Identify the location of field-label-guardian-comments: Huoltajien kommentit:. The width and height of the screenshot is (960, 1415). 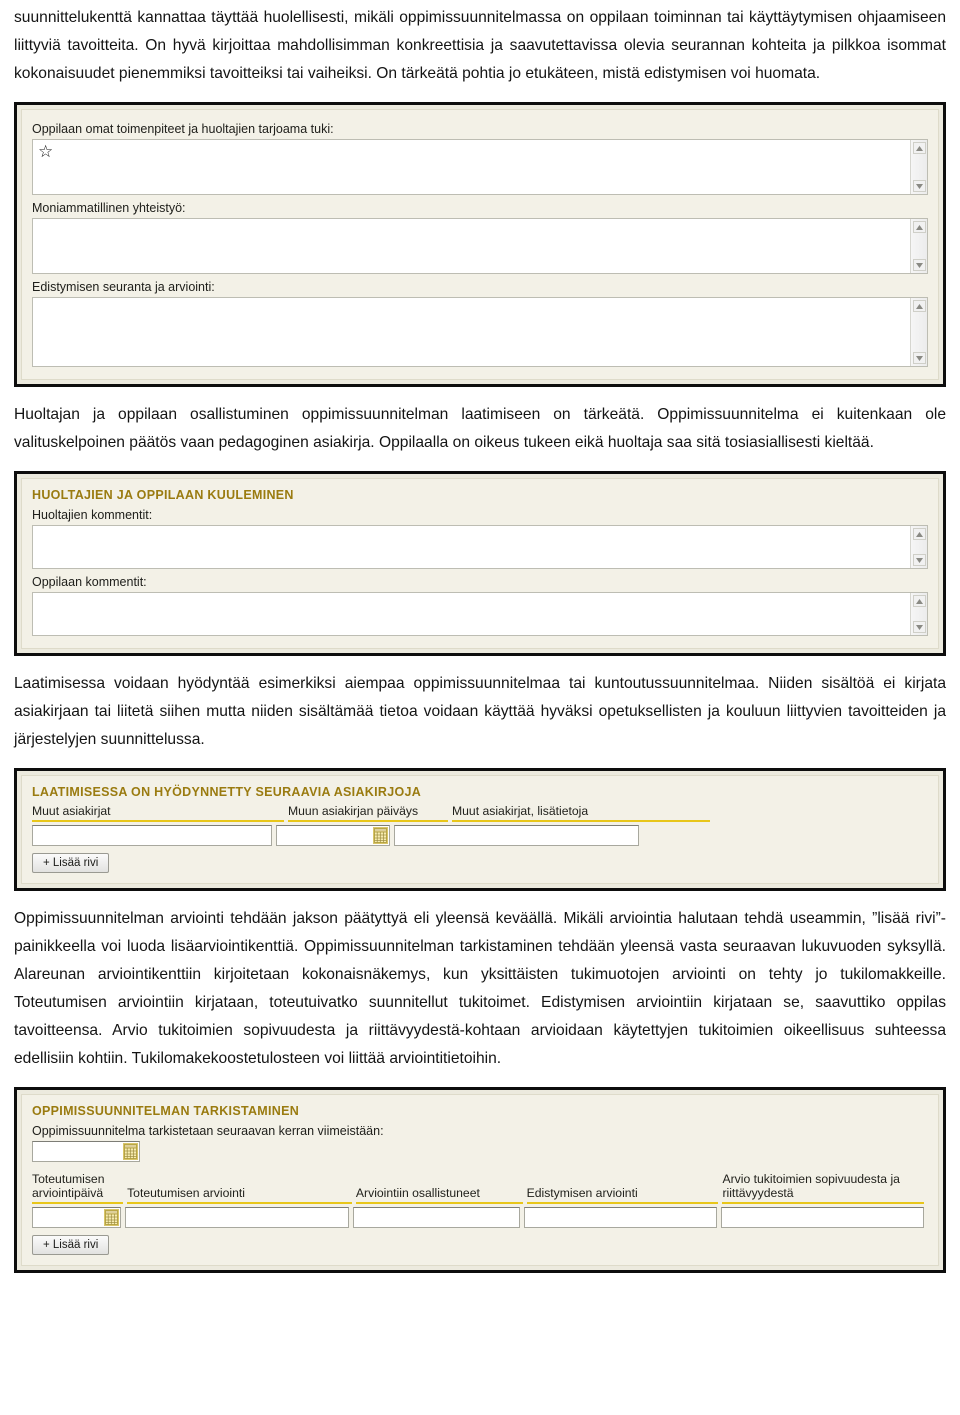
(92, 515).